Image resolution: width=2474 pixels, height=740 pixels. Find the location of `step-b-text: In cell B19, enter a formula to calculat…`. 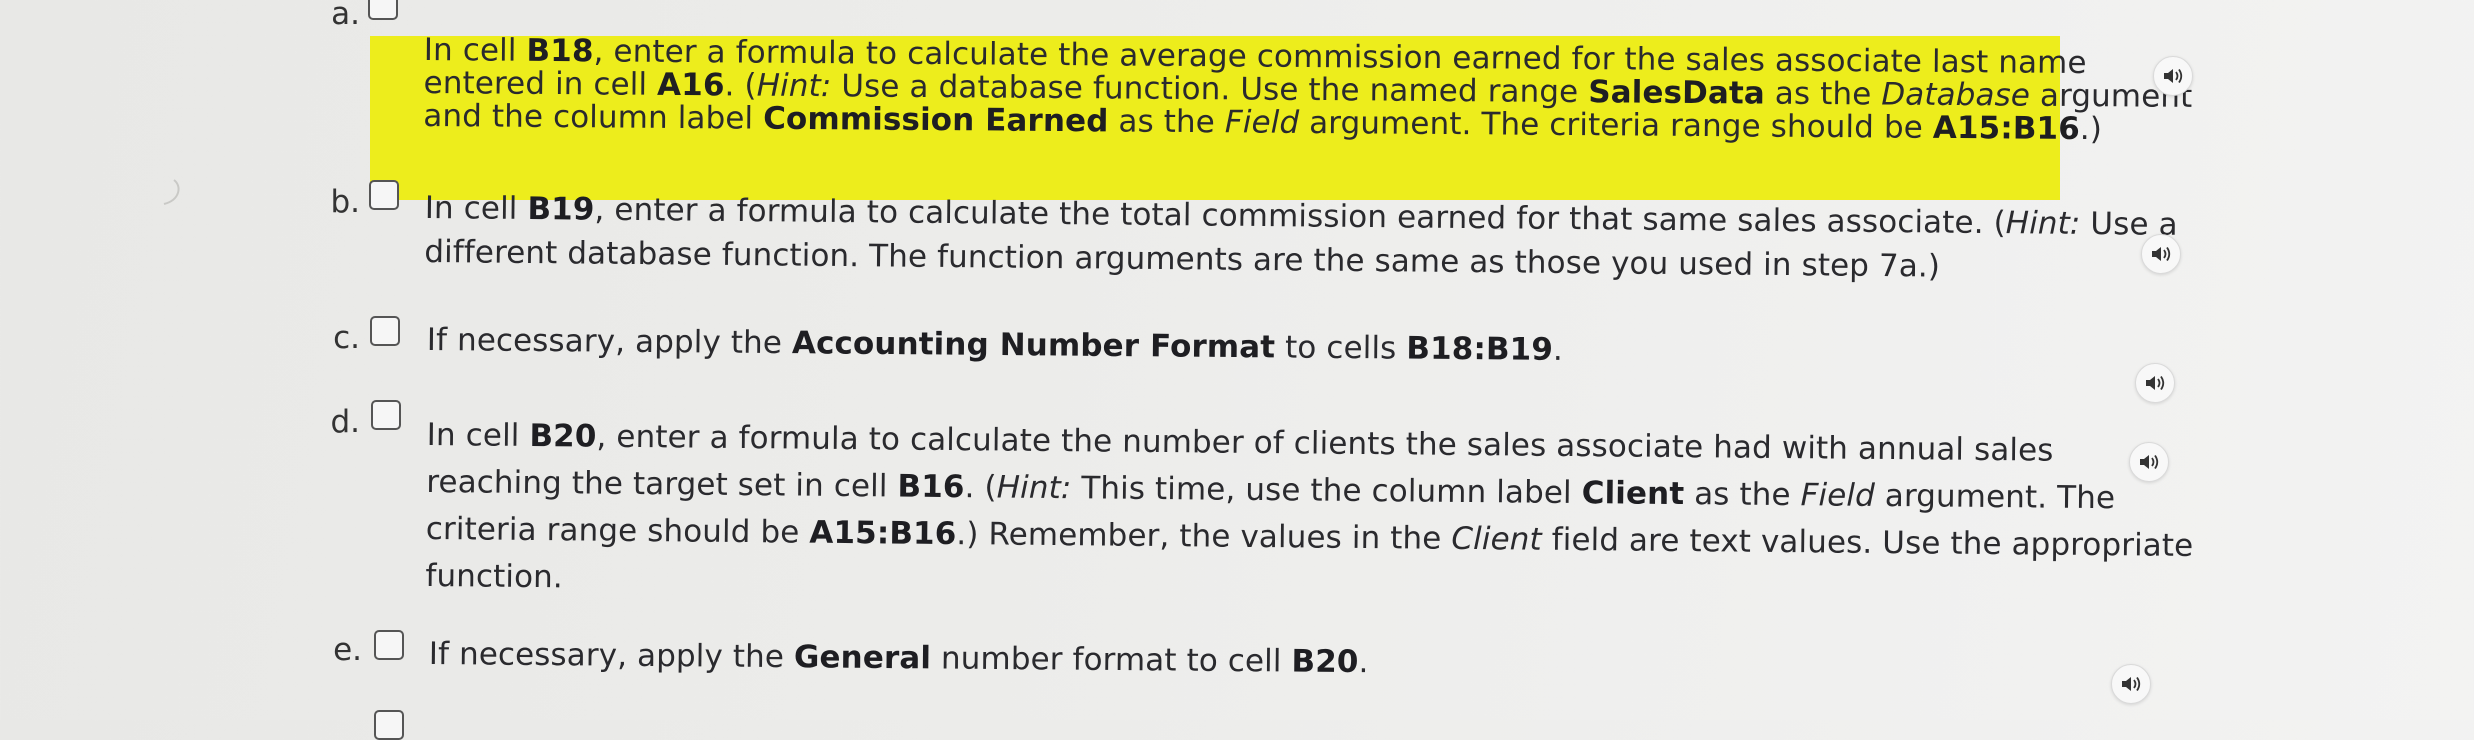

step-b-text: In cell B19, enter a formula to calculat… is located at coordinates (1301, 238).